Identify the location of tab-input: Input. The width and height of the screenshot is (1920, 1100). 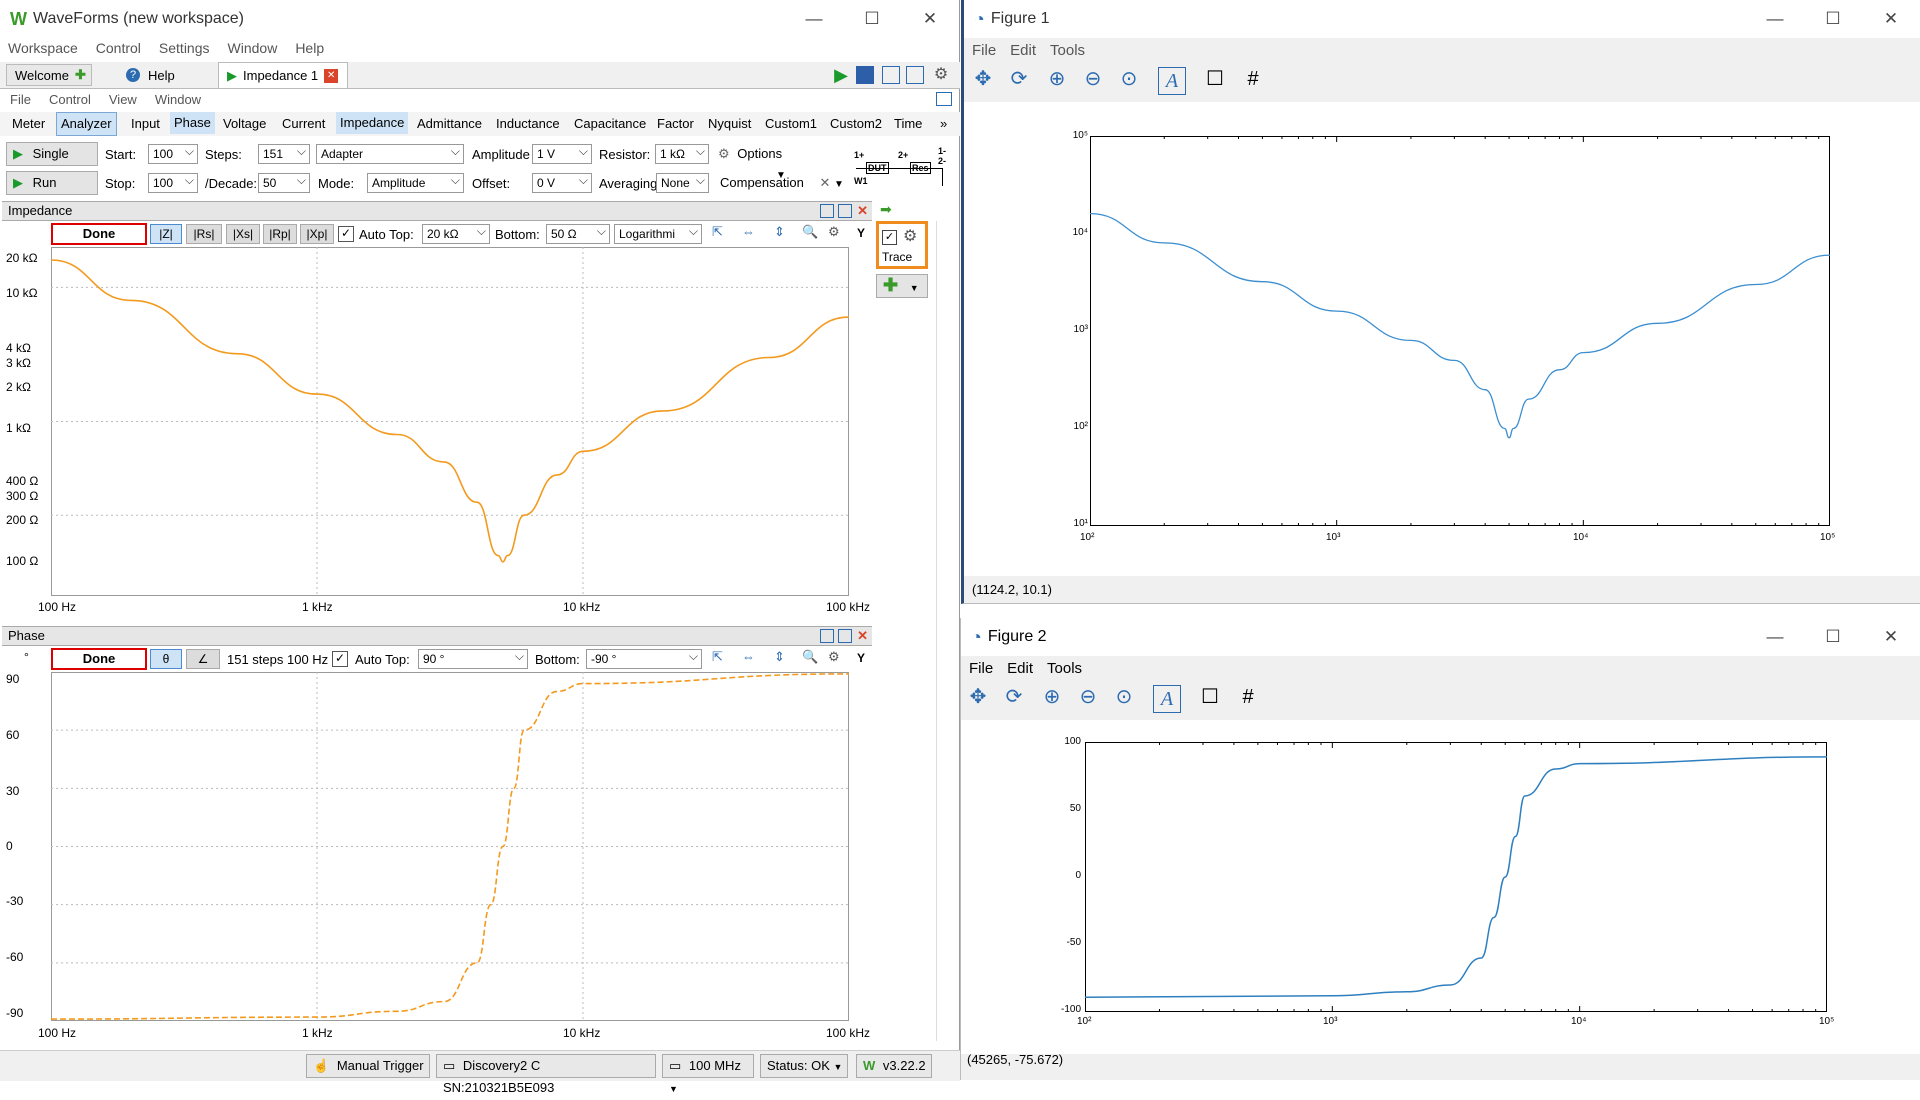
(145, 124).